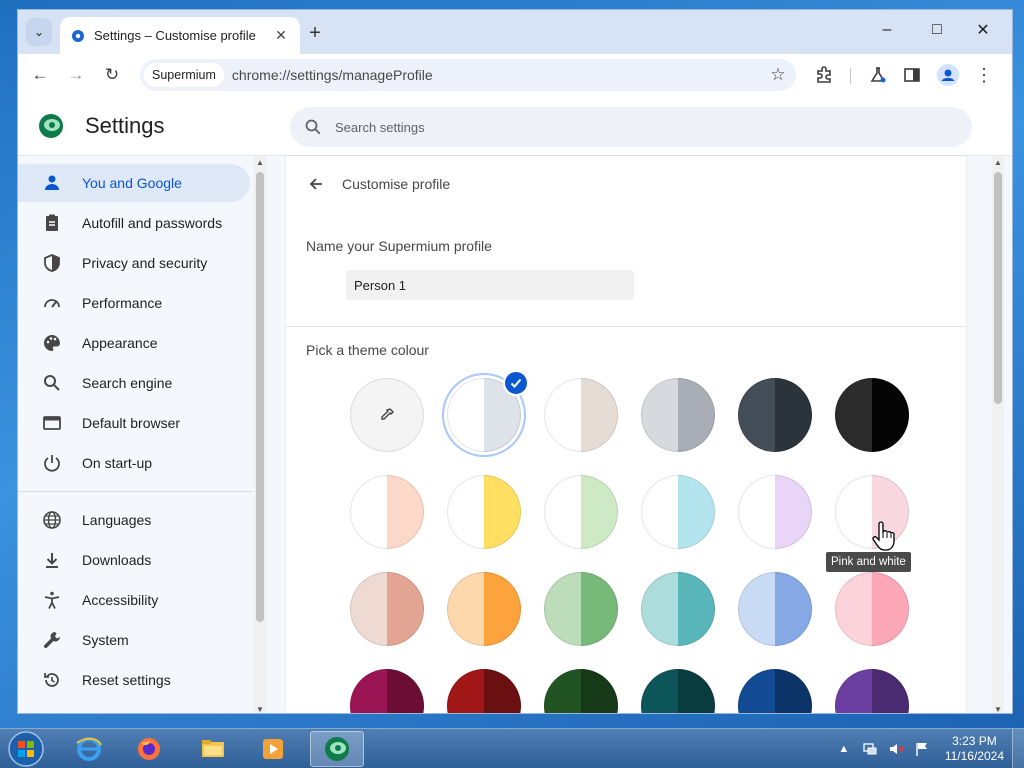  What do you see at coordinates (134, 423) in the screenshot?
I see `sidebar-item-default-browser: Default browser` at bounding box center [134, 423].